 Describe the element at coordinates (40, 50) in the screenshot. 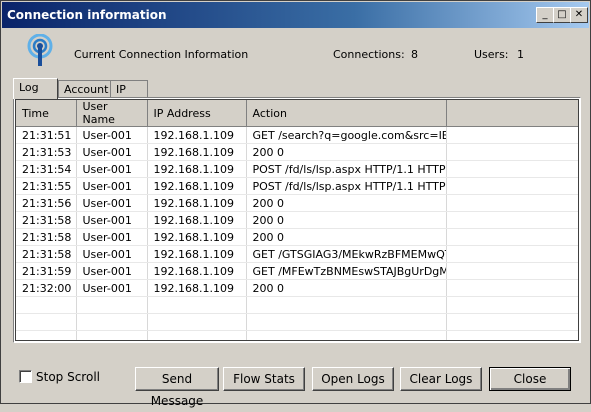

I see `wifi-signal-icon` at that location.